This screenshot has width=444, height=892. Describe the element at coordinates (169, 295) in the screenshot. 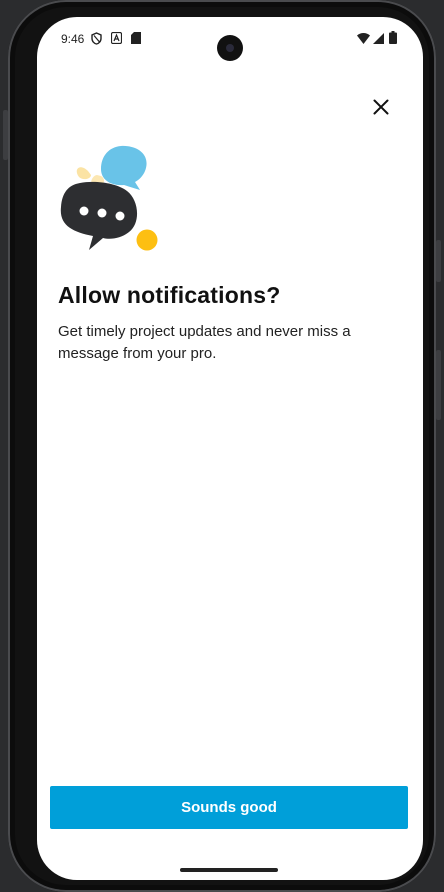

I see `dialog-title: Allow notifications?` at that location.